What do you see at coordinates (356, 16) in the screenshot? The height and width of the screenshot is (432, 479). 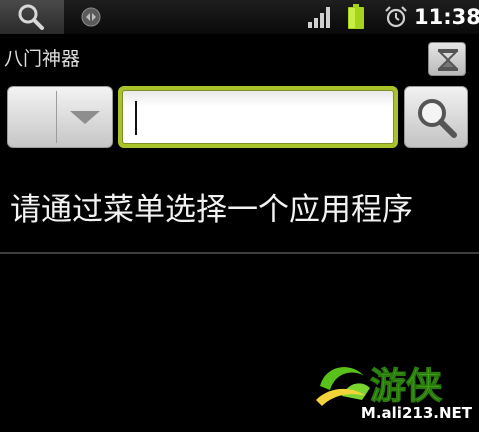 I see `battery-icon` at bounding box center [356, 16].